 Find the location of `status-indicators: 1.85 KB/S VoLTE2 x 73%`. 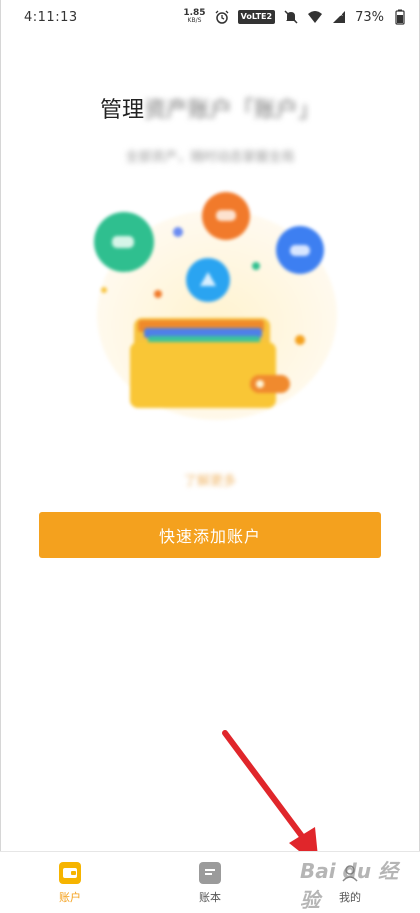

status-indicators: 1.85 KB/S VoLTE2 x 73% is located at coordinates (295, 17).